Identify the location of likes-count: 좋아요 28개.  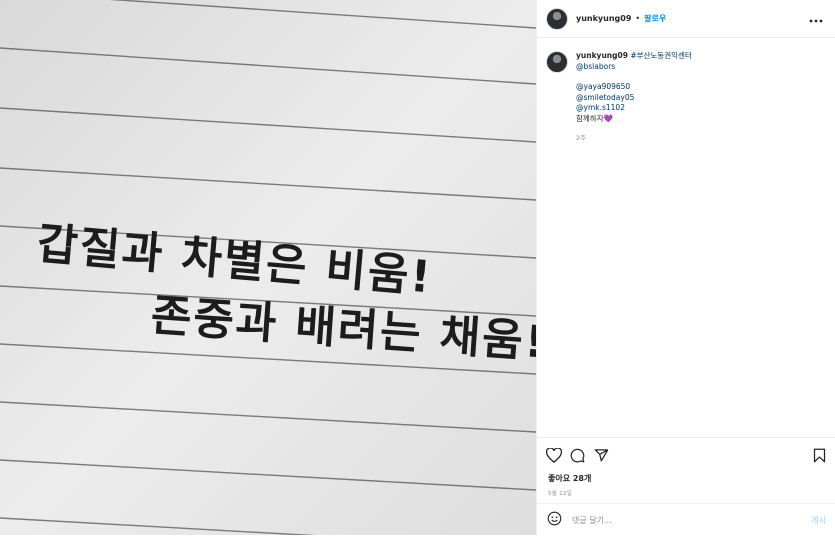
(569, 478).